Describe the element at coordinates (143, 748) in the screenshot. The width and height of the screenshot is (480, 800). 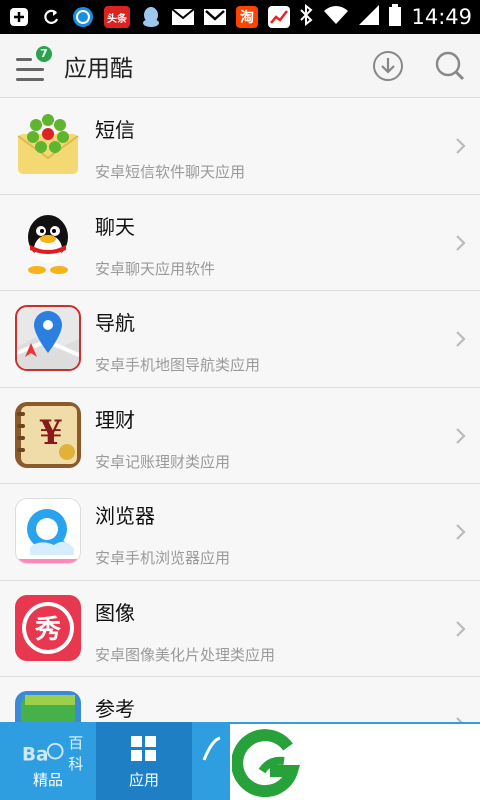
I see `grid-icon` at that location.